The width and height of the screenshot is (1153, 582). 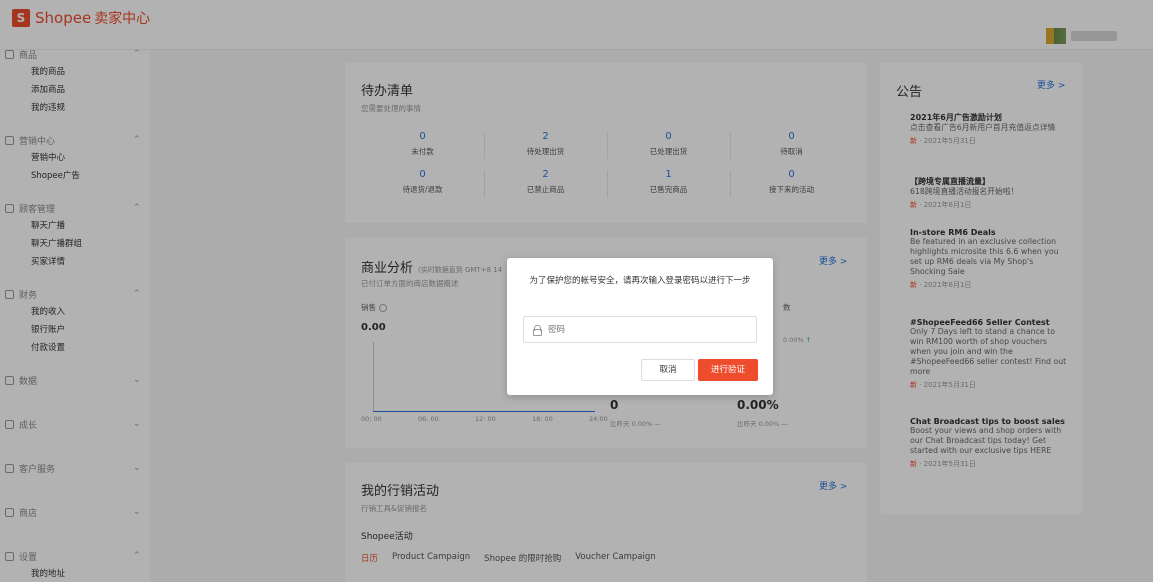 What do you see at coordinates (640, 281) in the screenshot?
I see `dialog-message: 为了保护您的帐号安全，请再次输入登录密码以进行下一步` at bounding box center [640, 281].